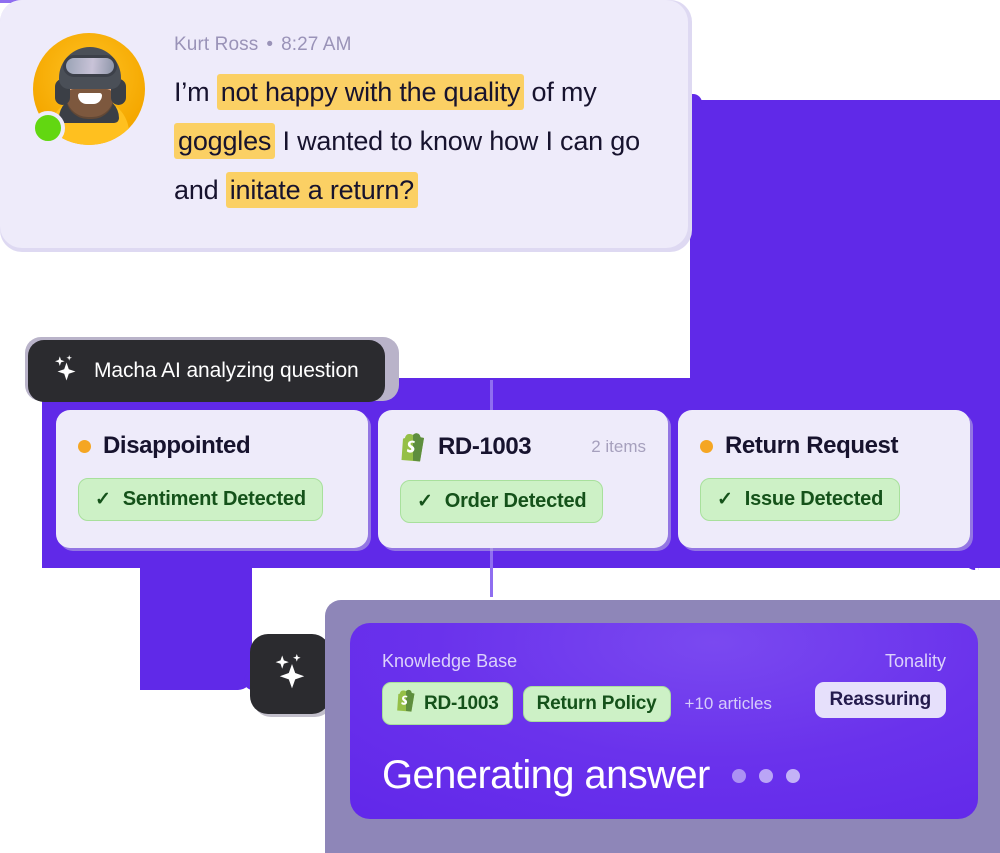 This screenshot has height=853, width=1000. Describe the element at coordinates (814, 499) in the screenshot. I see `status-badge-label: Issue Detected` at that location.